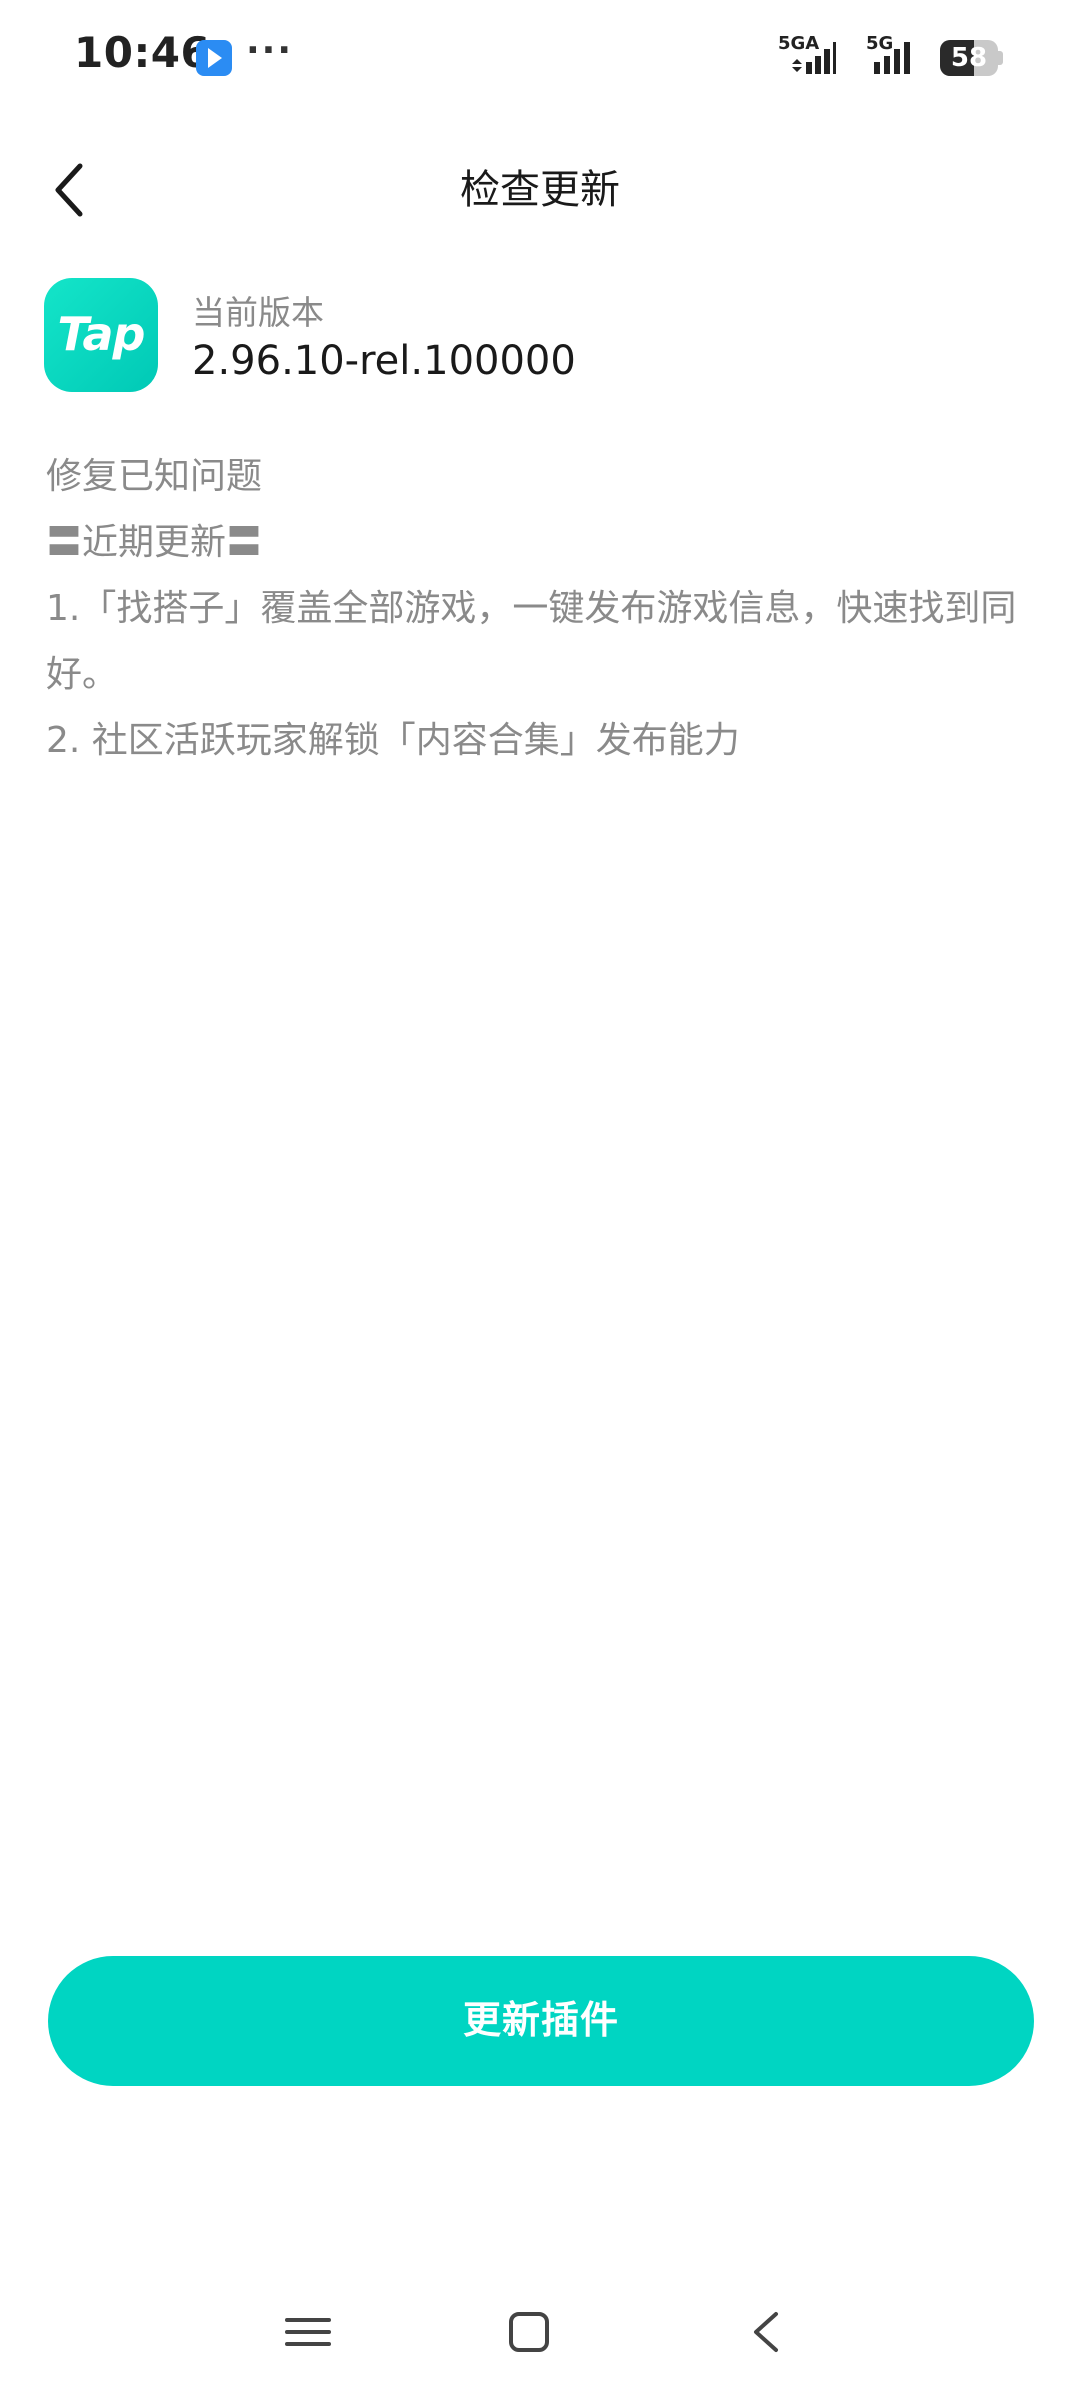 The width and height of the screenshot is (1080, 2400). I want to click on system-back-button, so click(767, 2332).